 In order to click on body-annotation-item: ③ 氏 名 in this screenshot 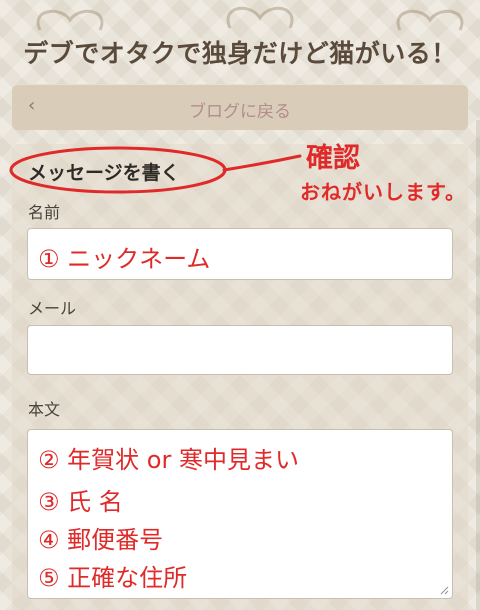, I will do `click(80, 502)`.